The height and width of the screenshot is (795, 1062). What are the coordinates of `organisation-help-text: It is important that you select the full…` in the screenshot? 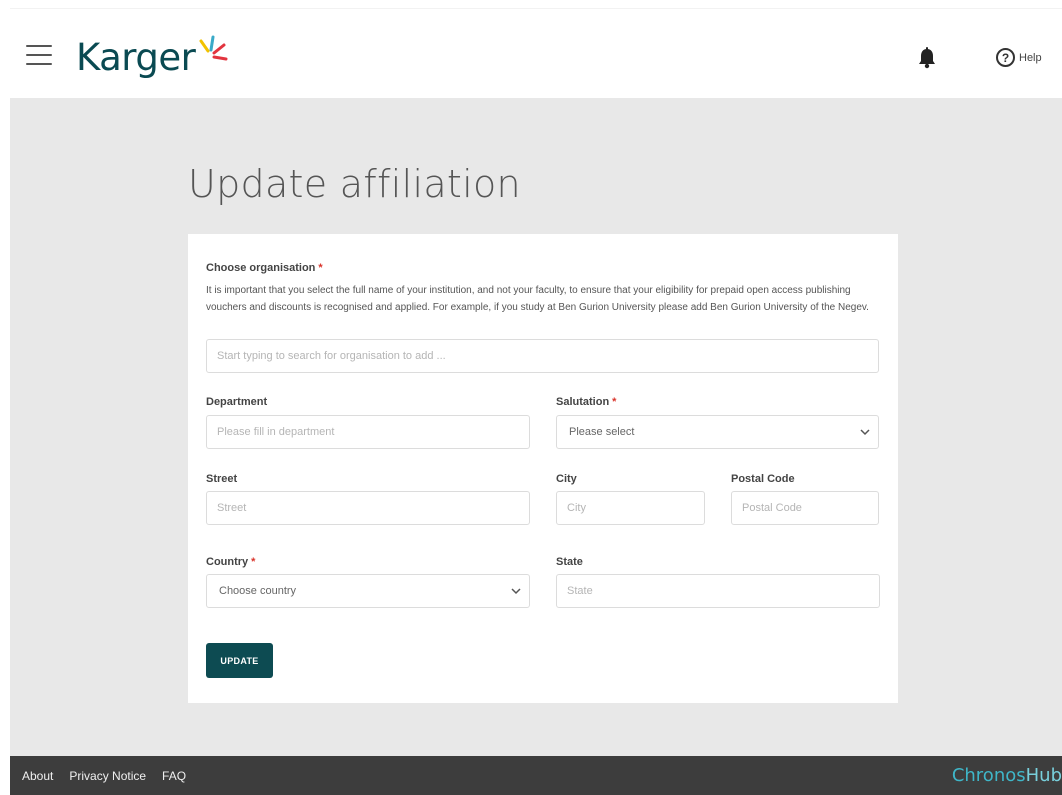 It's located at (537, 299).